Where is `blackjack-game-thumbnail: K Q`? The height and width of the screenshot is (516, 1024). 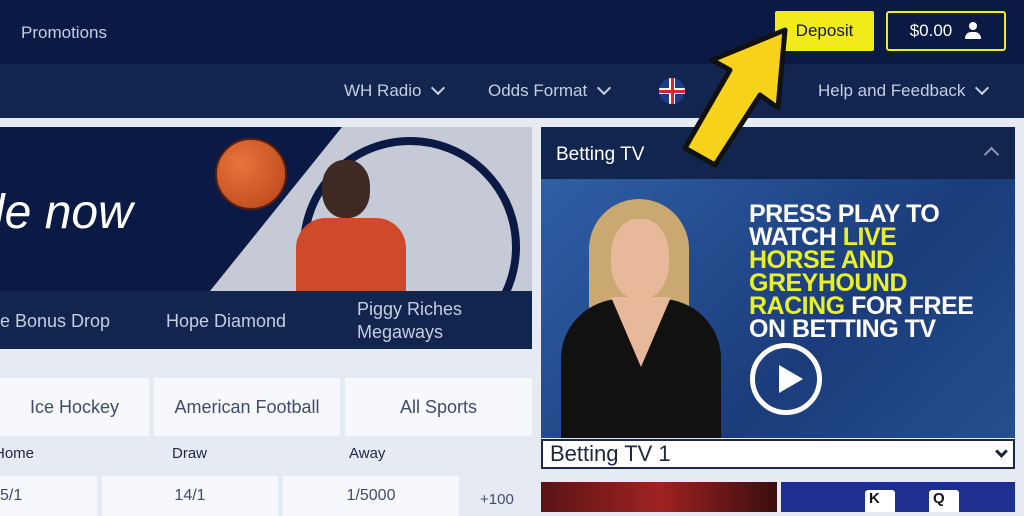
blackjack-game-thumbnail: K Q is located at coordinates (898, 497).